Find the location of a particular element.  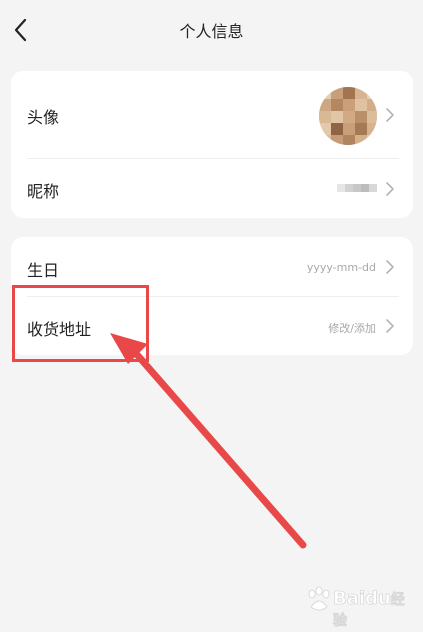

birthday-label: 生日 is located at coordinates (43, 270).